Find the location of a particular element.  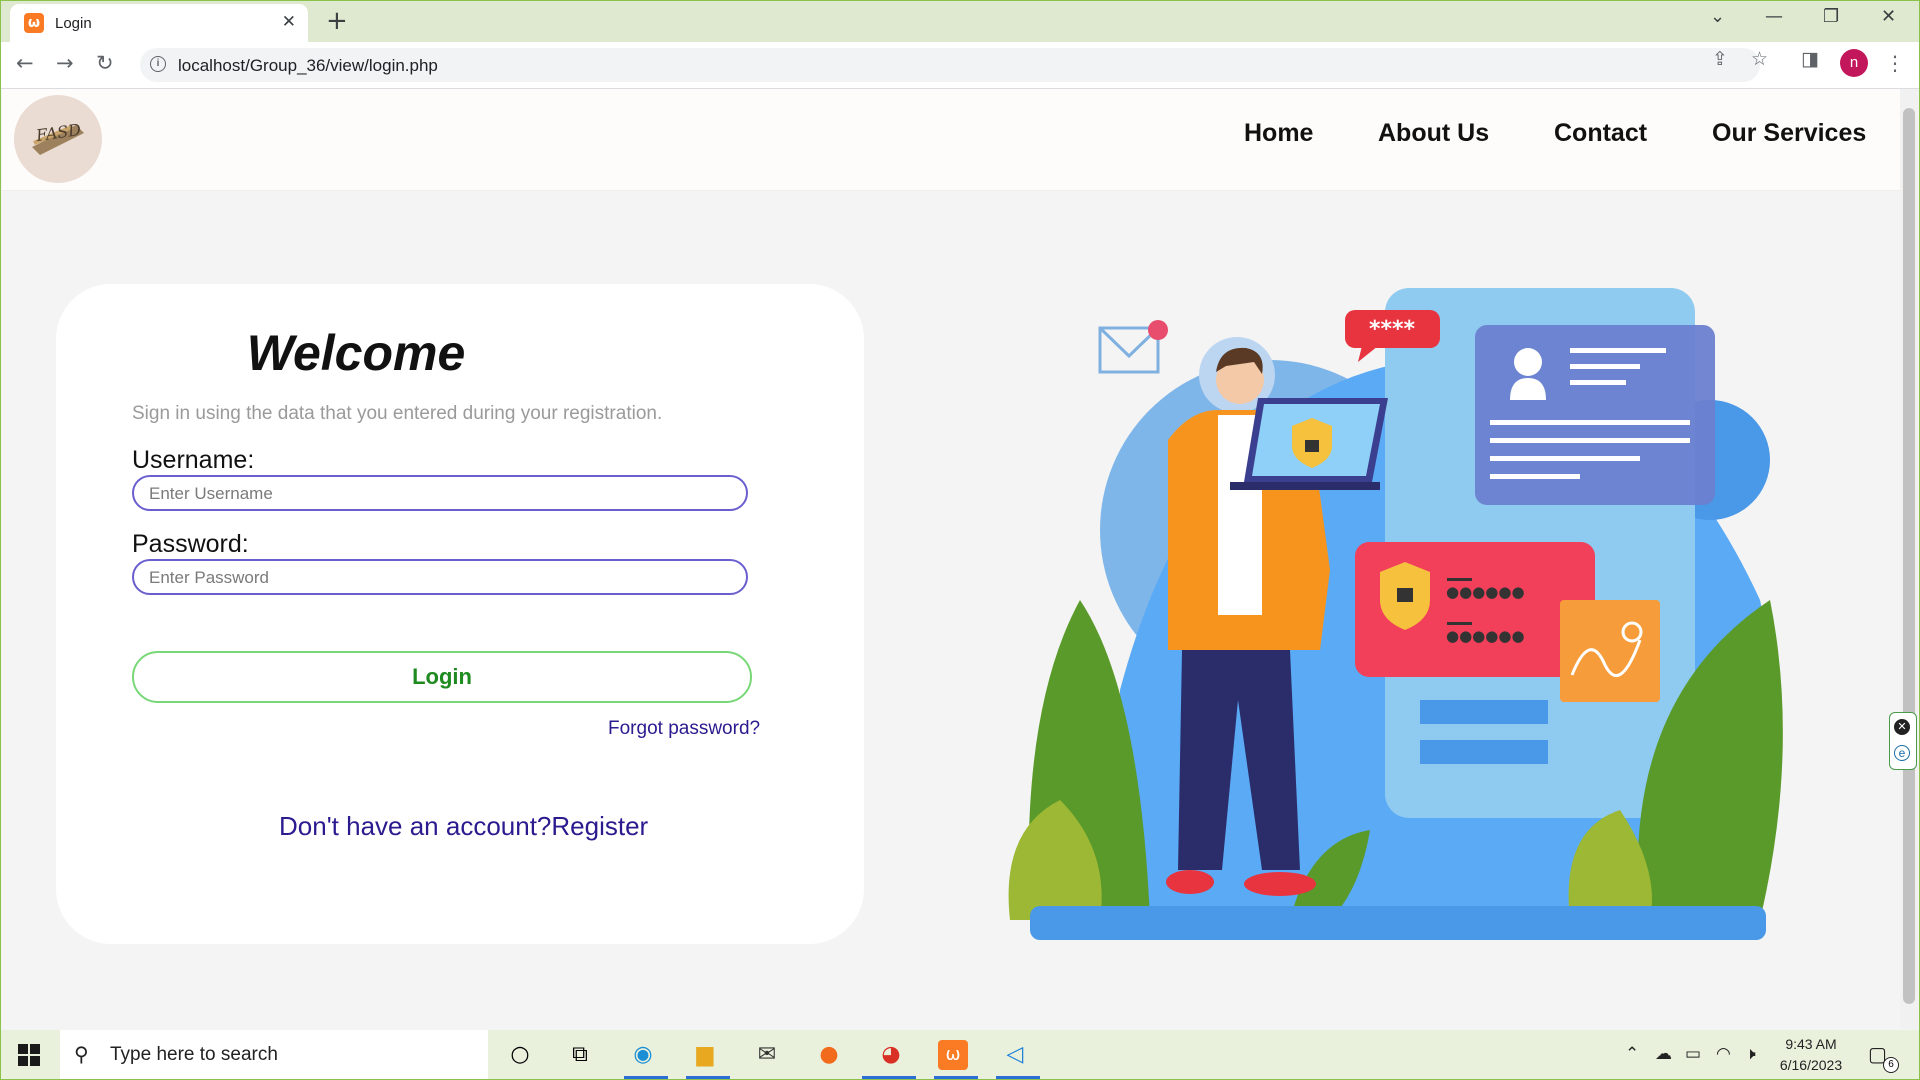

username-label: Username: is located at coordinates (193, 460).